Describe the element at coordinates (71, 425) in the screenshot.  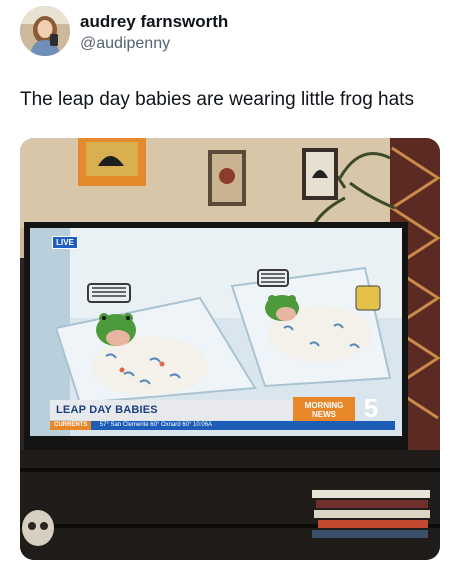
I see `ticker-label: CURRENTS` at that location.